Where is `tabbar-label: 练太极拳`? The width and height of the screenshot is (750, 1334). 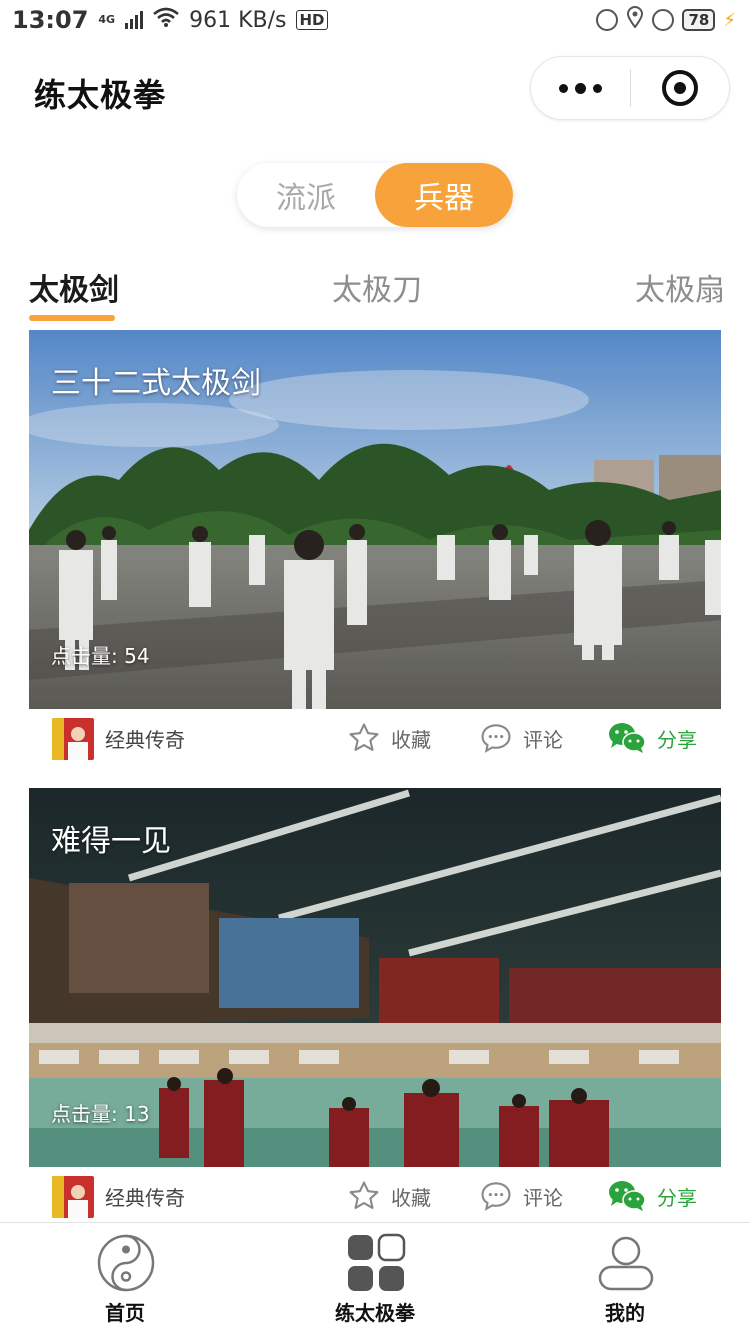
tabbar-label: 练太极拳 is located at coordinates (375, 1313).